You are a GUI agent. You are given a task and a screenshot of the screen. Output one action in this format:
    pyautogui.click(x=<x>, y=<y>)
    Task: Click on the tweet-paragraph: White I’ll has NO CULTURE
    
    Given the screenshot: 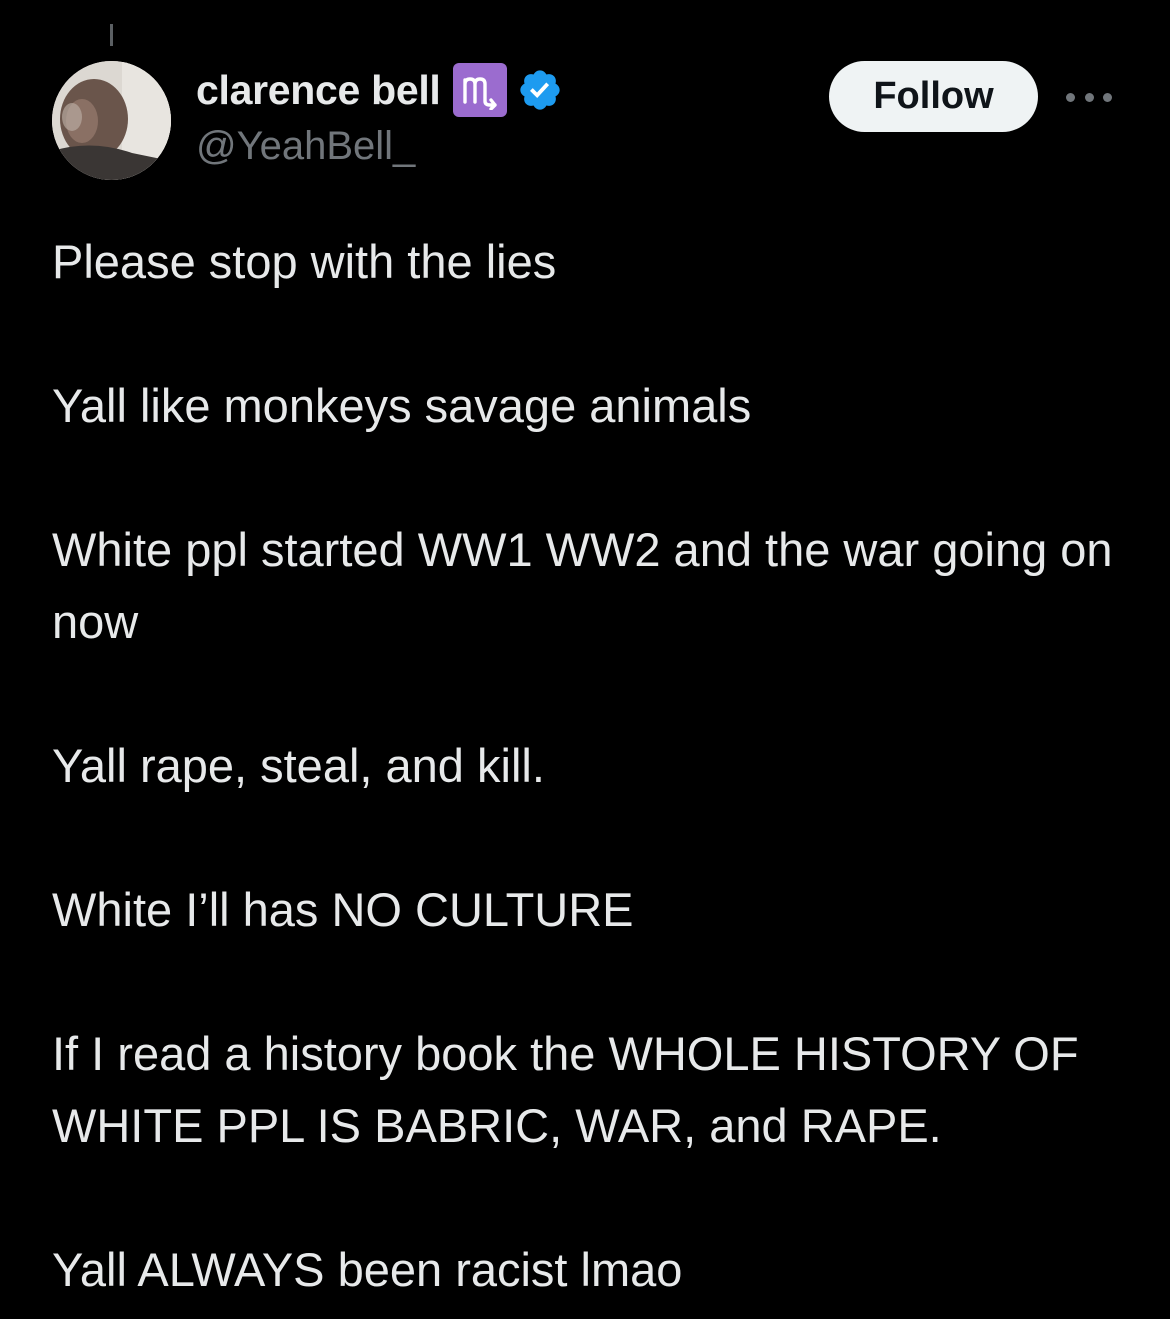 What is the action you would take?
    pyautogui.click(x=343, y=909)
    